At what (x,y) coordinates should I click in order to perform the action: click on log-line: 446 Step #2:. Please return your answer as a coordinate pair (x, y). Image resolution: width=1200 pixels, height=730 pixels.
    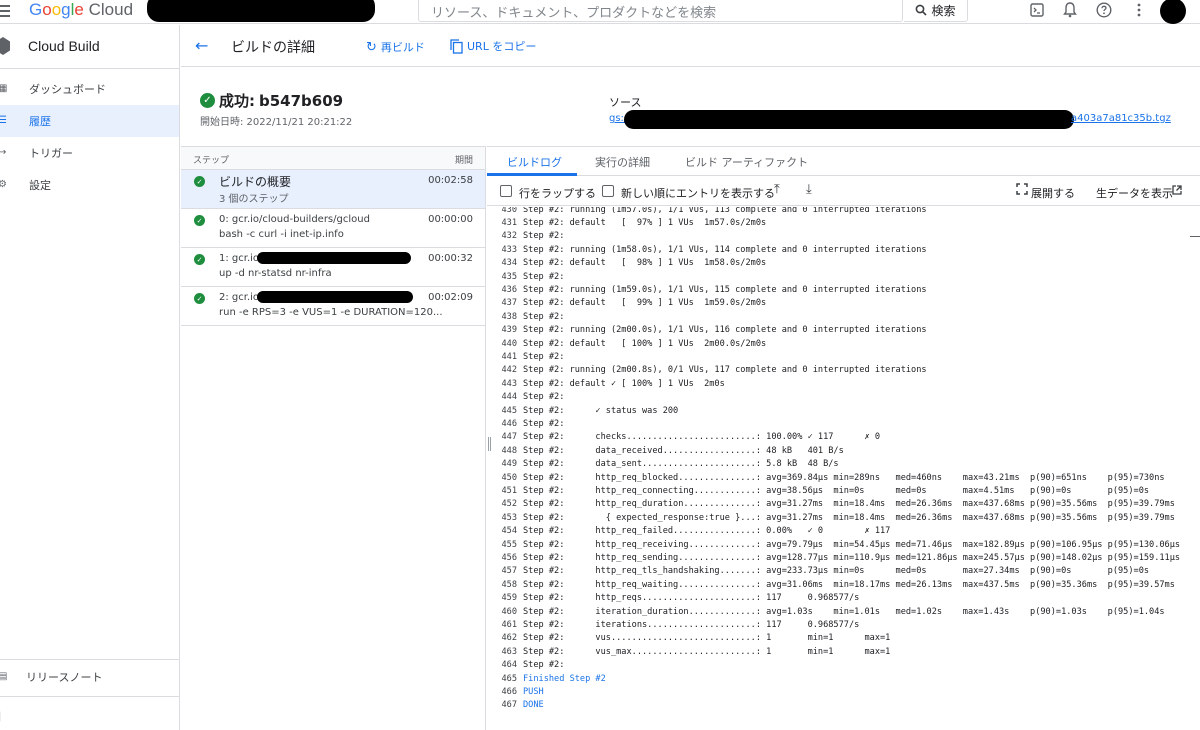
    Looking at the image, I should click on (839, 424).